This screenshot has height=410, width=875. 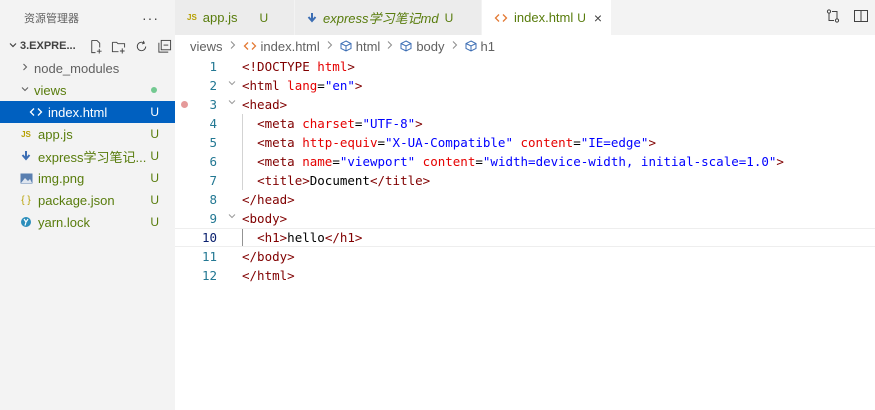 I want to click on breadcrumb-html: html, so click(x=360, y=46).